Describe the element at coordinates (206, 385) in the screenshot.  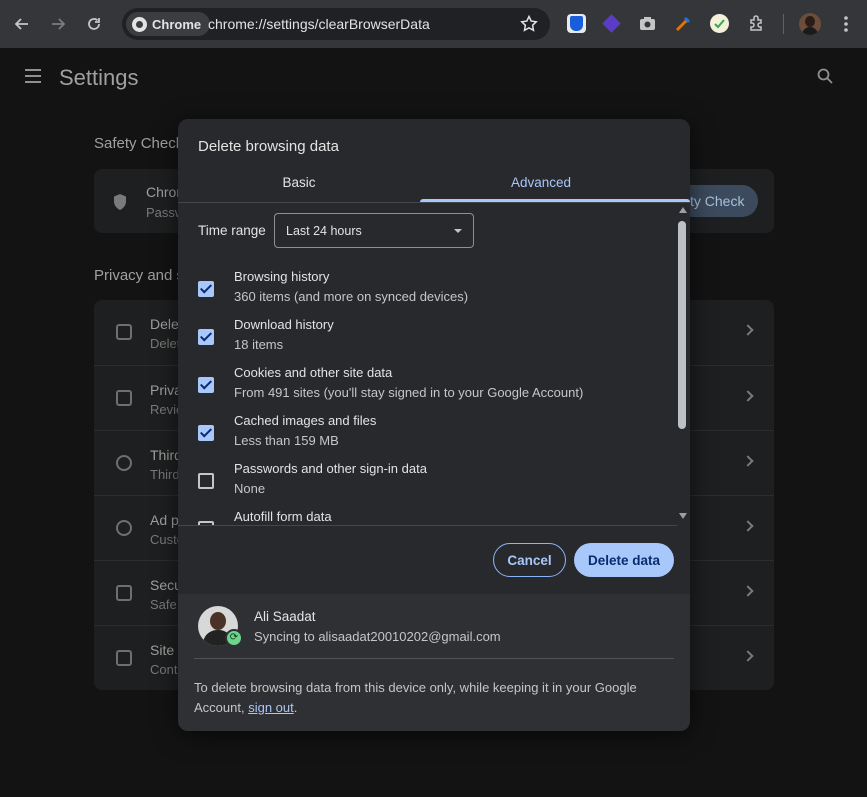
I see `cookies-checkbox` at that location.